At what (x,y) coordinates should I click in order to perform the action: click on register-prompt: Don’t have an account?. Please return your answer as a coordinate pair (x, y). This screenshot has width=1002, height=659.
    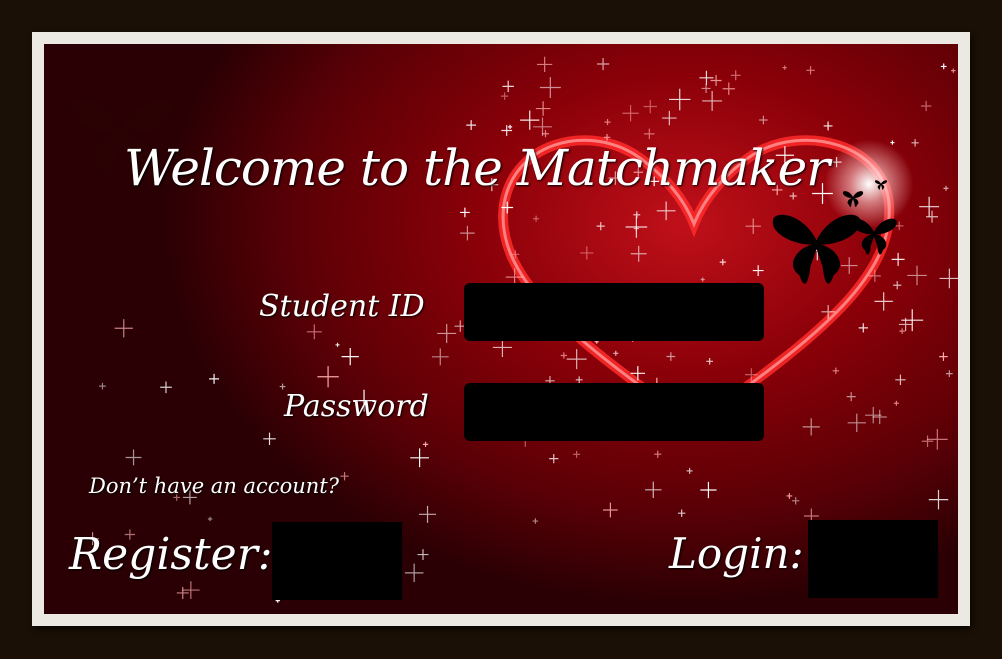
    Looking at the image, I should click on (214, 486).